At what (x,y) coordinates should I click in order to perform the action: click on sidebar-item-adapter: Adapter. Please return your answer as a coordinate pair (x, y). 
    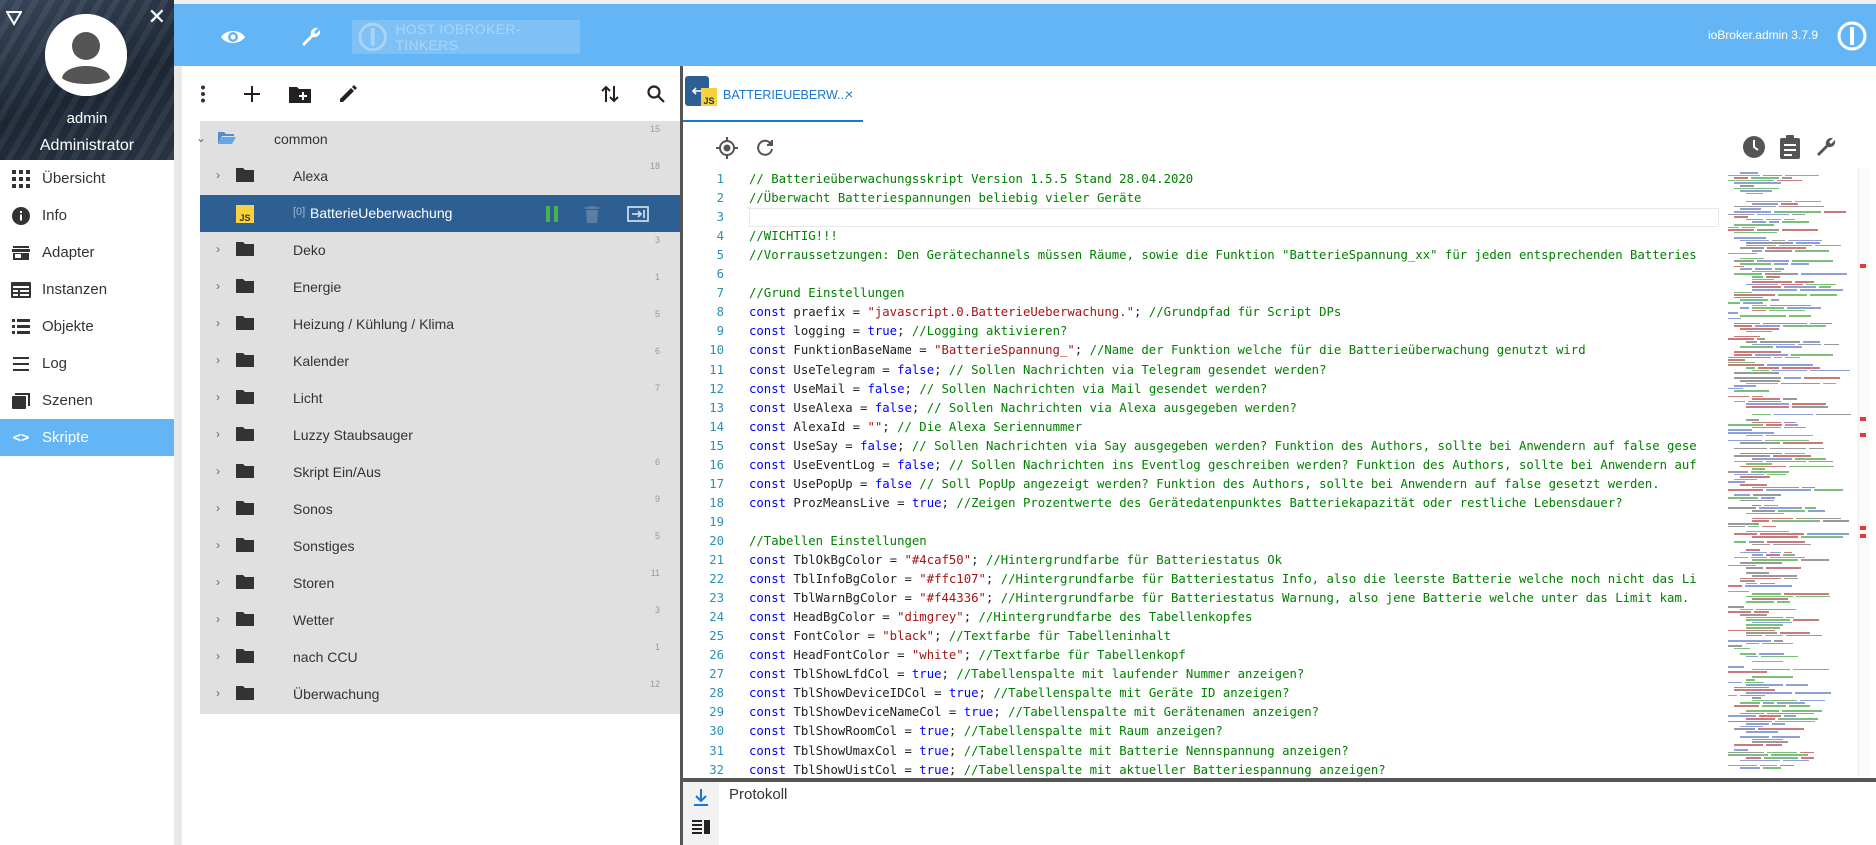
    Looking at the image, I should click on (87, 252).